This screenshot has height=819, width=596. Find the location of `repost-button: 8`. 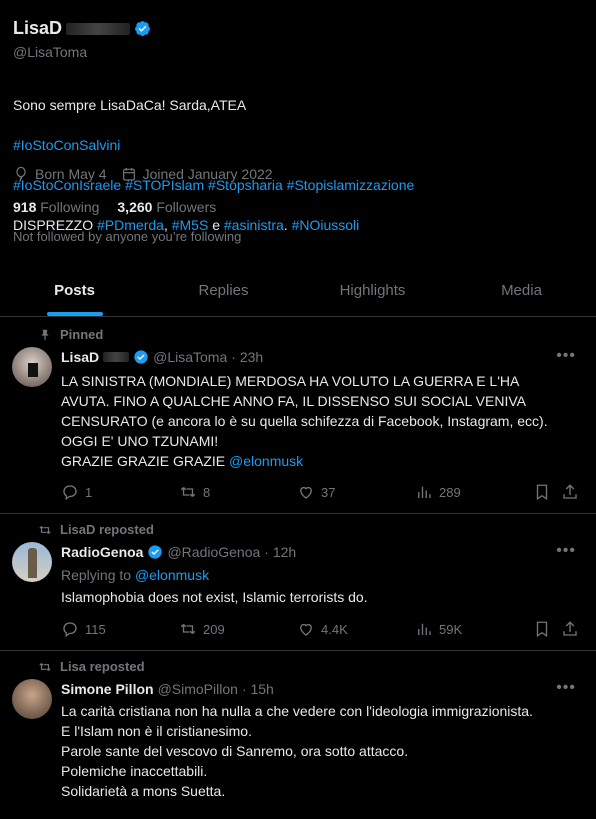

repost-button: 8 is located at coordinates (238, 492).